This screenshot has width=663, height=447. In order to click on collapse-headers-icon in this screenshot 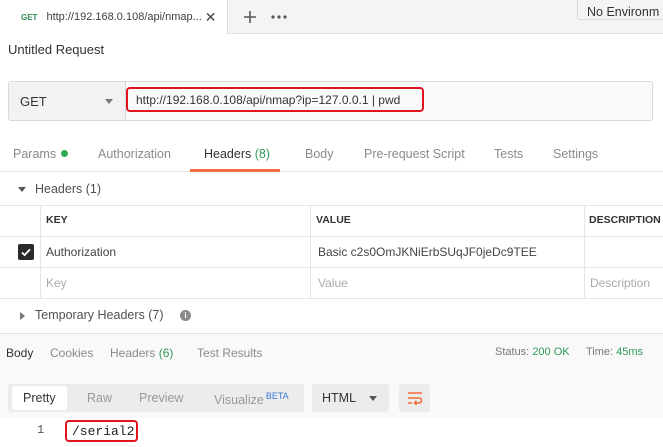, I will do `click(22, 189)`.